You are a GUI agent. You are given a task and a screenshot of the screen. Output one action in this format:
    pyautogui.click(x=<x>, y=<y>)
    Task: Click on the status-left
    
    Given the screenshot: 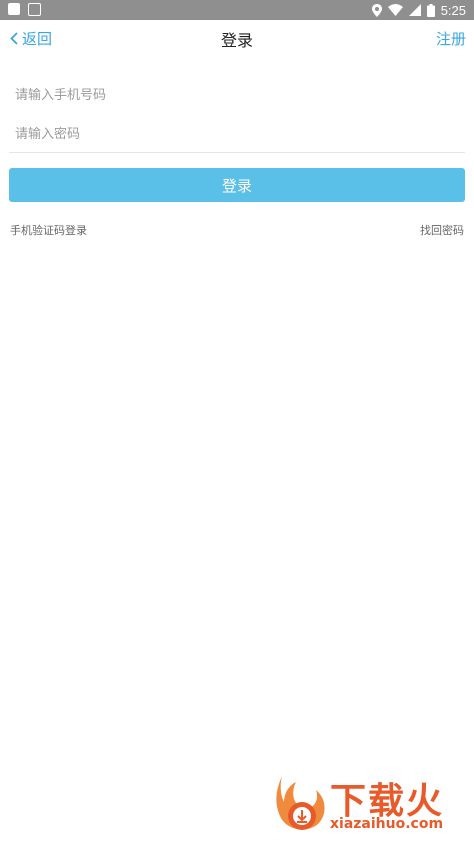 What is the action you would take?
    pyautogui.click(x=24, y=9)
    